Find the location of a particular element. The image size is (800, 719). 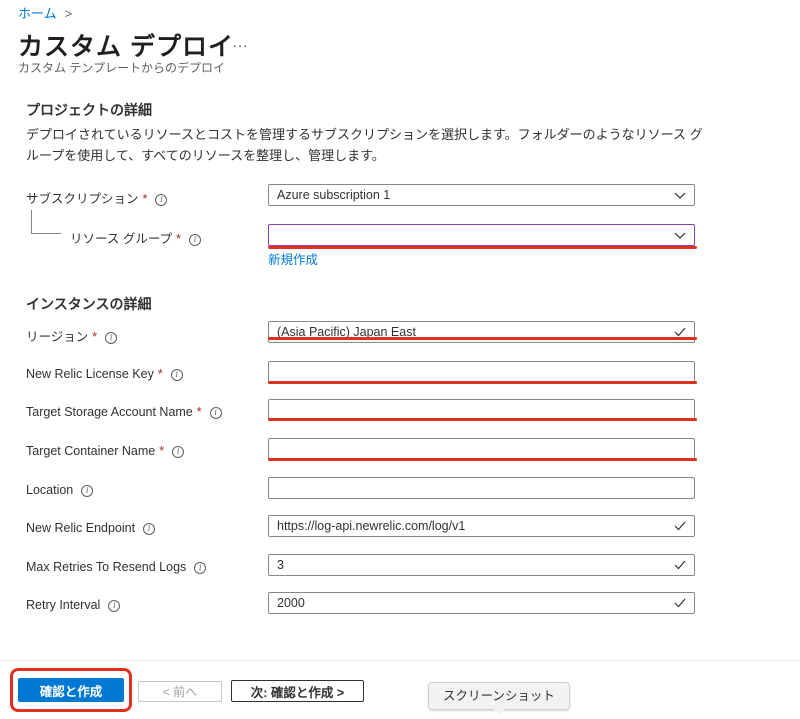

max-retries-input: 3 is located at coordinates (481, 565).